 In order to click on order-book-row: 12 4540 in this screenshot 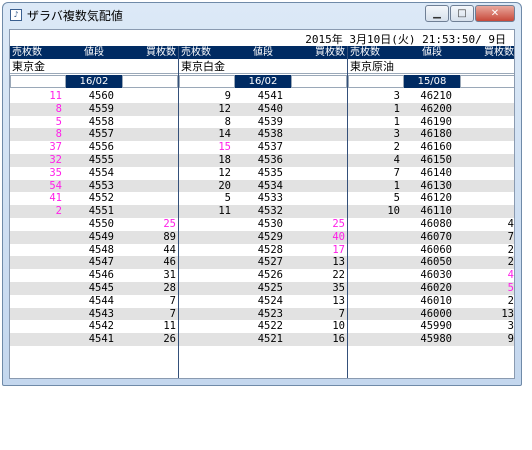, I will do `click(263, 109)`.